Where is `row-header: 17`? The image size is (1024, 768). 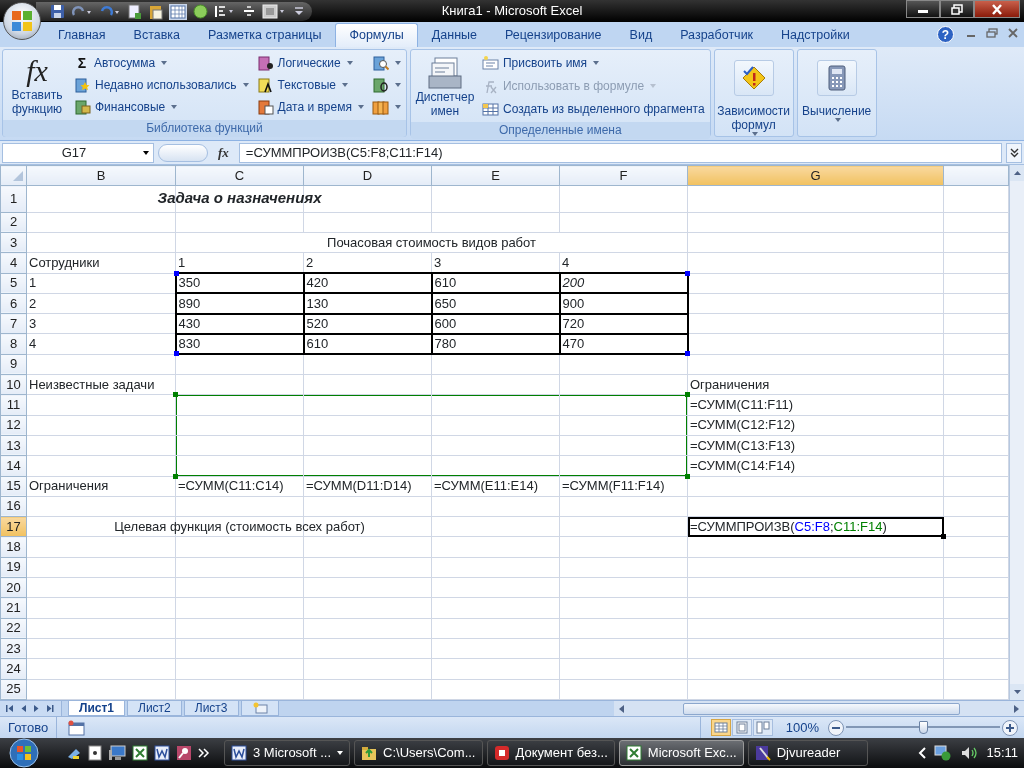 row-header: 17 is located at coordinates (13, 526).